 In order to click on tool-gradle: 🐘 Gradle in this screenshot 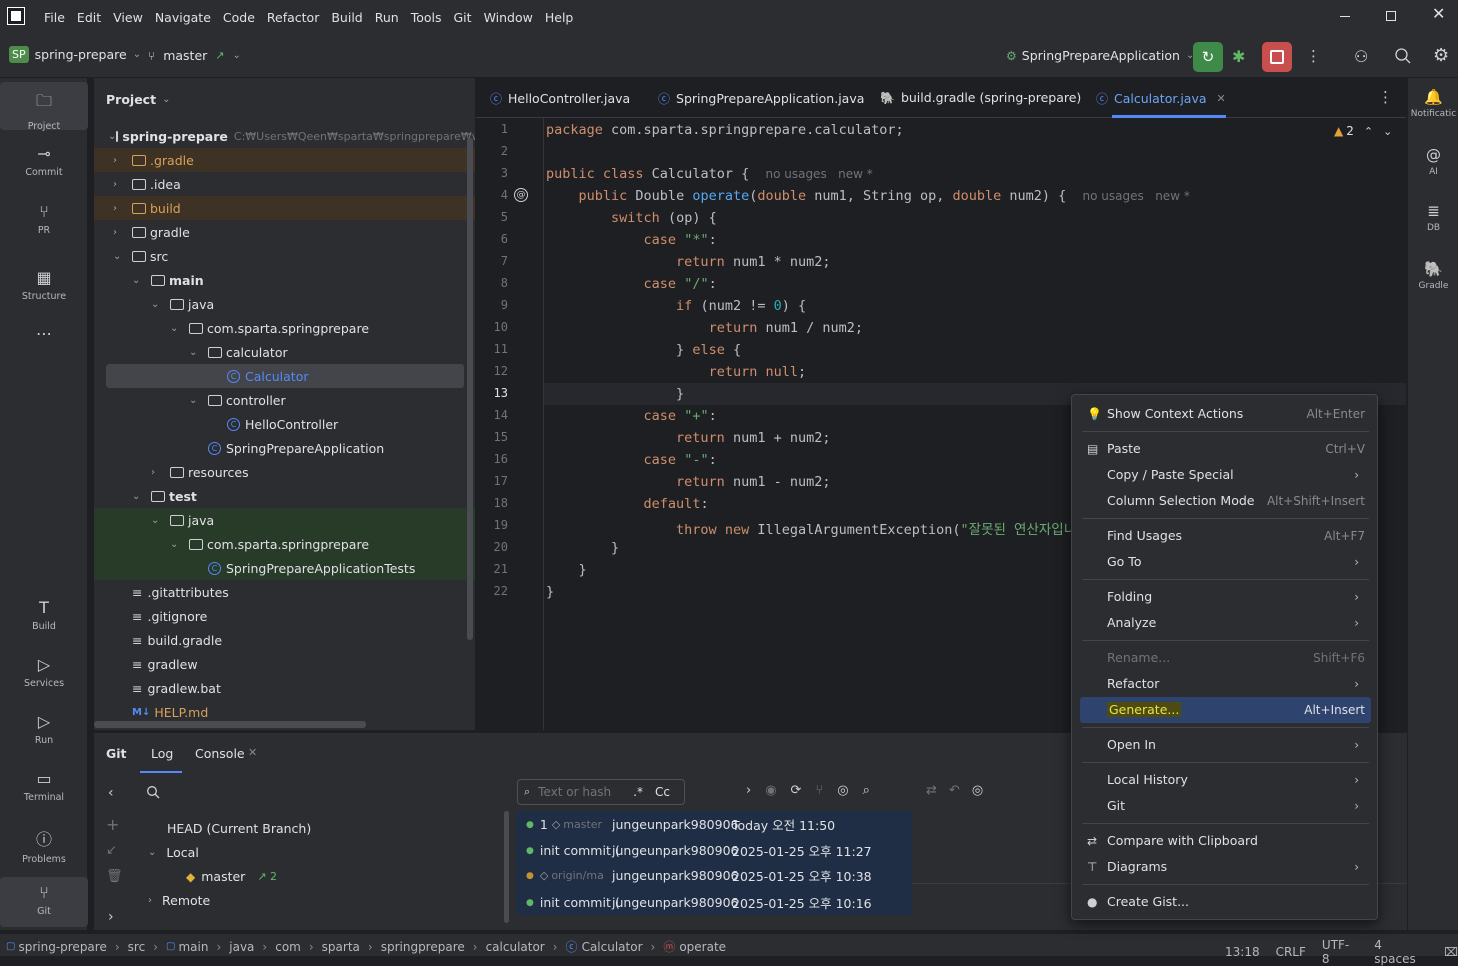, I will do `click(1433, 275)`.